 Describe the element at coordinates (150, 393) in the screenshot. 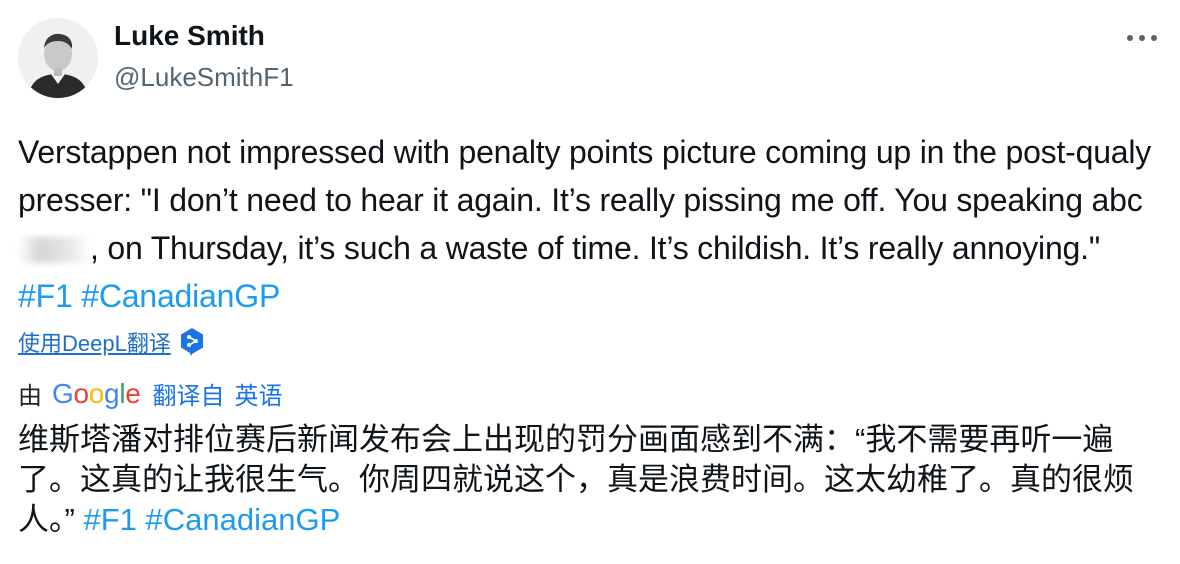

I see `google-translate-row: 由 Google 翻译自 英语` at that location.